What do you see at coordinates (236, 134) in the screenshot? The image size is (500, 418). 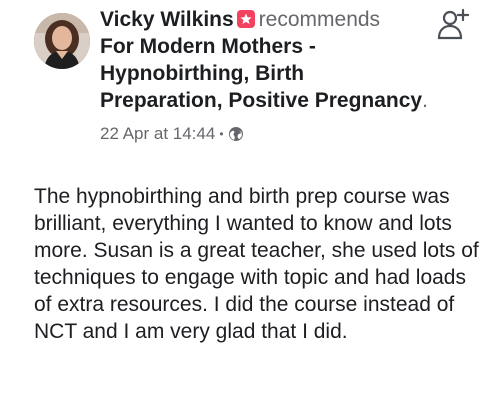 I see `globe-icon` at bounding box center [236, 134].